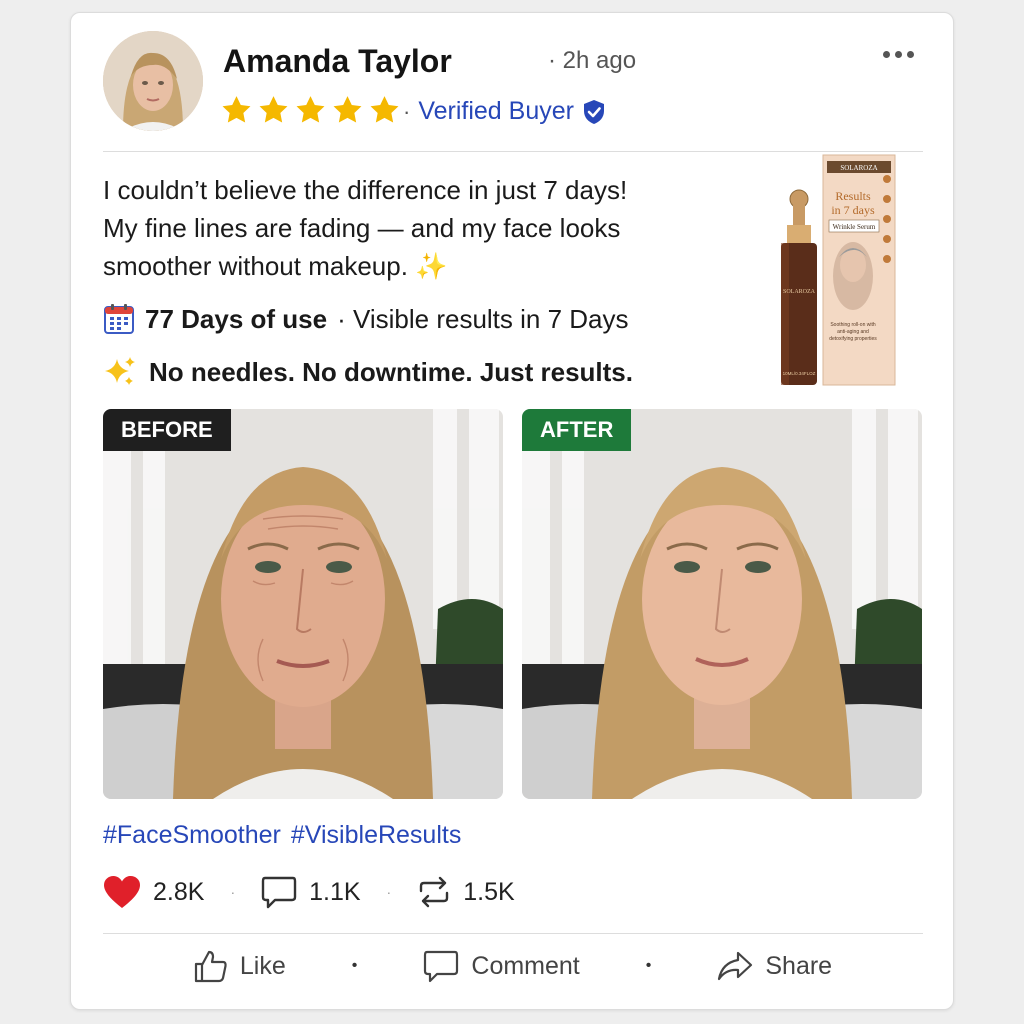 This screenshot has height=1024, width=1024. I want to click on svg-text: detoxifying properties, so click(853, 339).